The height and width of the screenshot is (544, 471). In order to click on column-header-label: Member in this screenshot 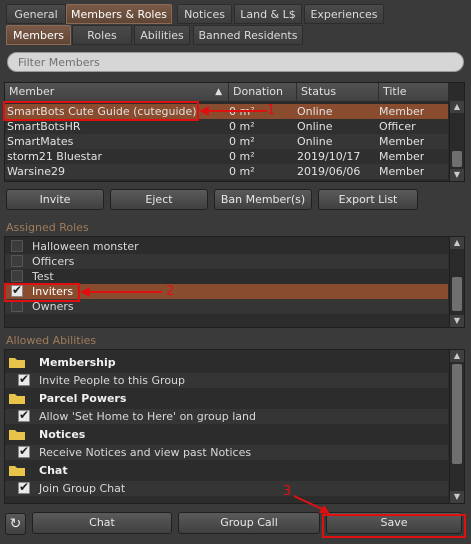, I will do `click(32, 91)`.